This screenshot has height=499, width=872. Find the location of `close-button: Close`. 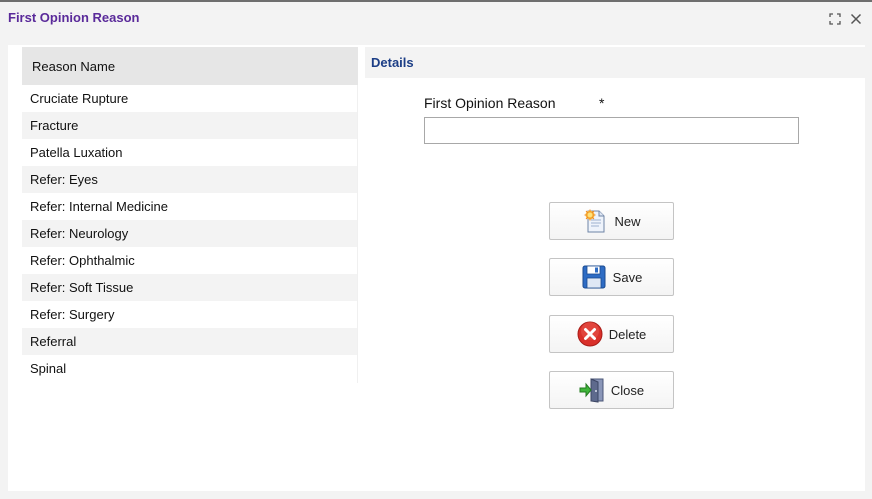

close-button: Close is located at coordinates (611, 390).